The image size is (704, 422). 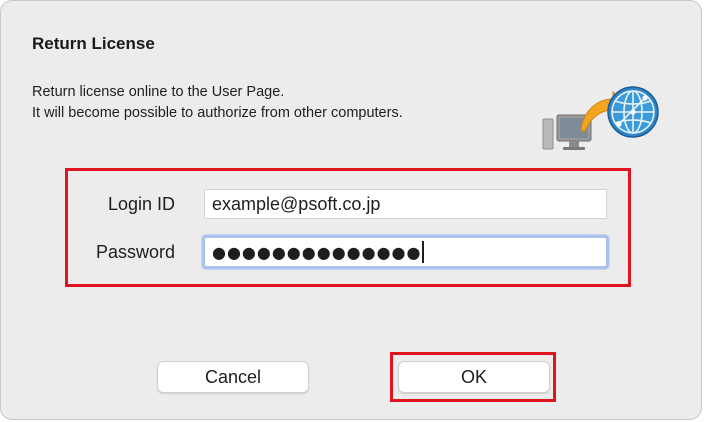 What do you see at coordinates (158, 92) in the screenshot?
I see `description-line-1: Return license online to the User Page.` at bounding box center [158, 92].